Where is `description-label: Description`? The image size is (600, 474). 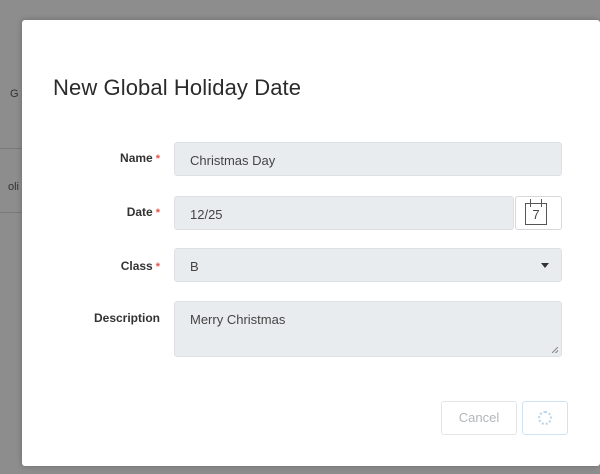
description-label: Description is located at coordinates (100, 318).